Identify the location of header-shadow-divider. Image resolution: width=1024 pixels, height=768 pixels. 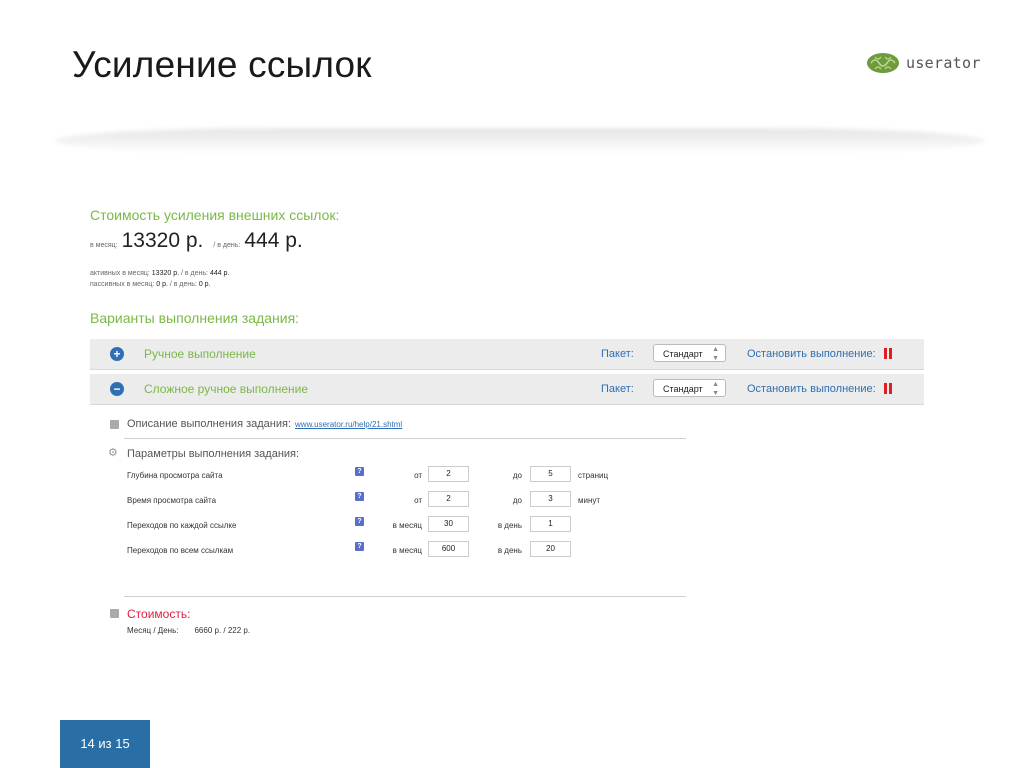
(520, 141).